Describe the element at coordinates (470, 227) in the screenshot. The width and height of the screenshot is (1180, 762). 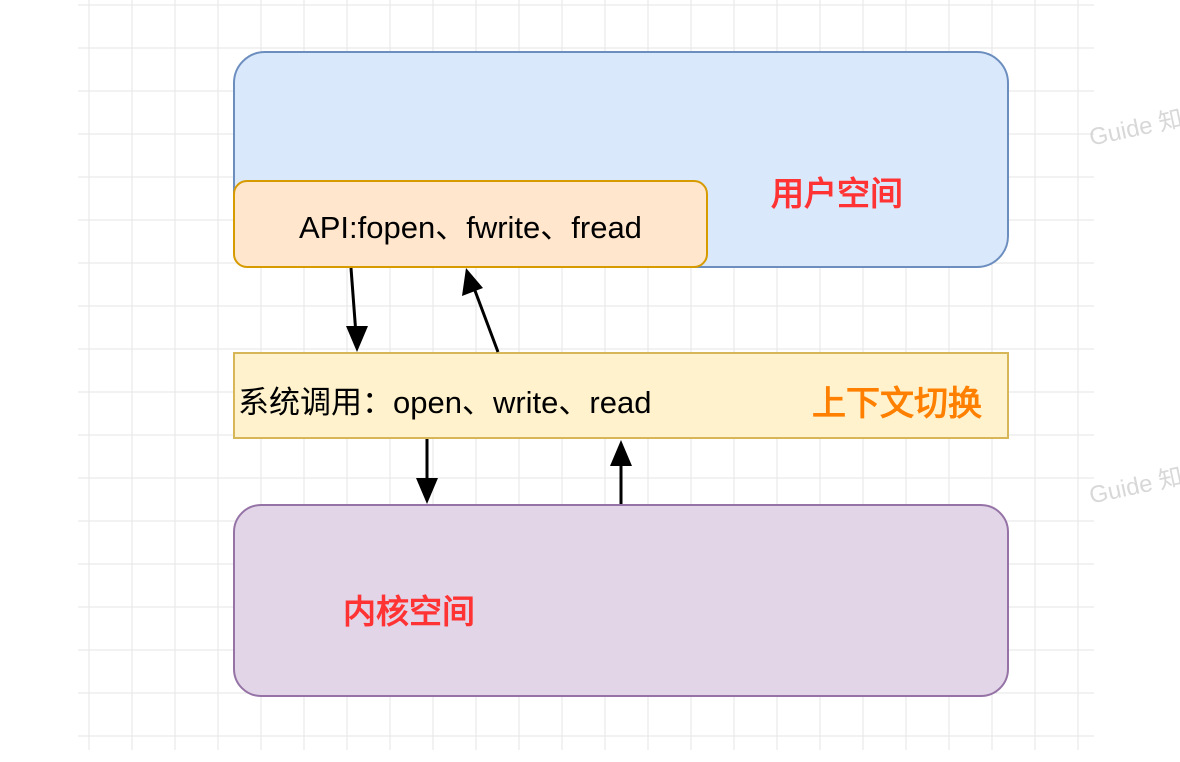
I see `api-label: API:fopen、fwrite、fread` at that location.